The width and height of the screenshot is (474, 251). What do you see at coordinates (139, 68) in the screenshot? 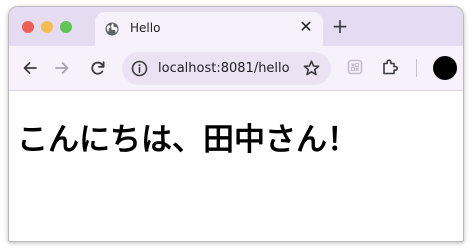
I see `info-icon` at bounding box center [139, 68].